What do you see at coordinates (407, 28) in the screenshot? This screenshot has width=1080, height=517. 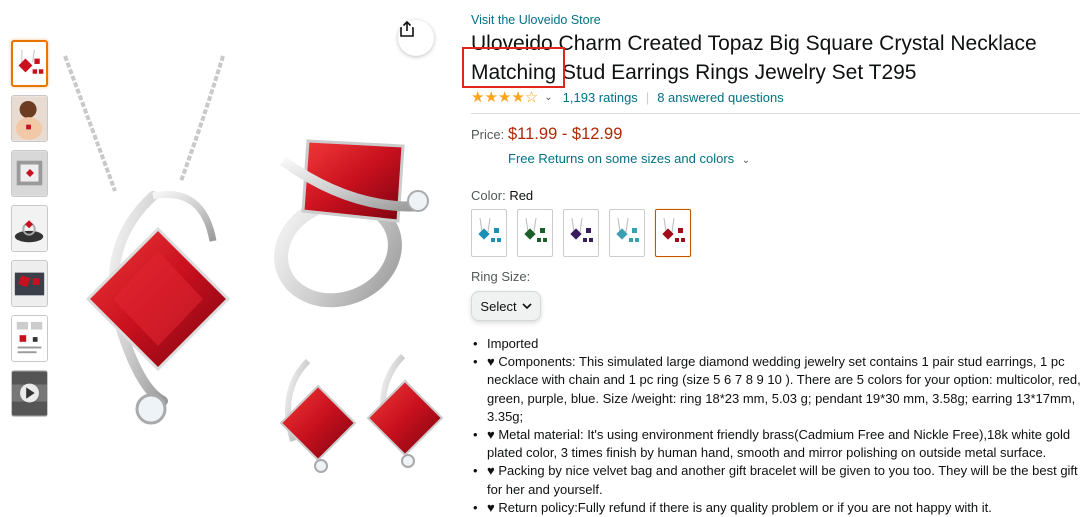 I see `share-icon` at bounding box center [407, 28].